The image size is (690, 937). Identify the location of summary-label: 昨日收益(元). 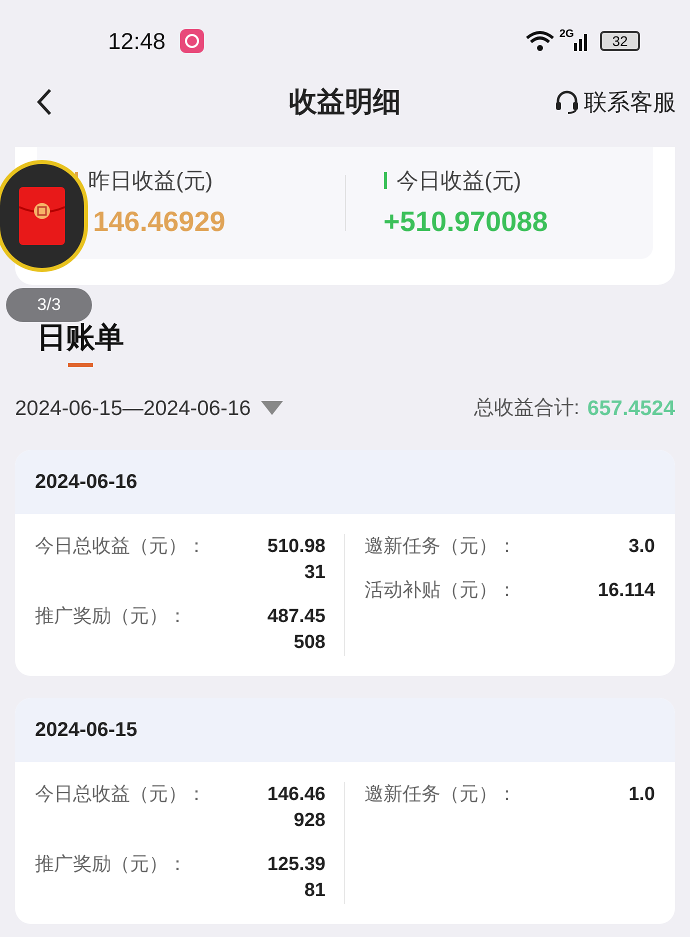
(150, 180).